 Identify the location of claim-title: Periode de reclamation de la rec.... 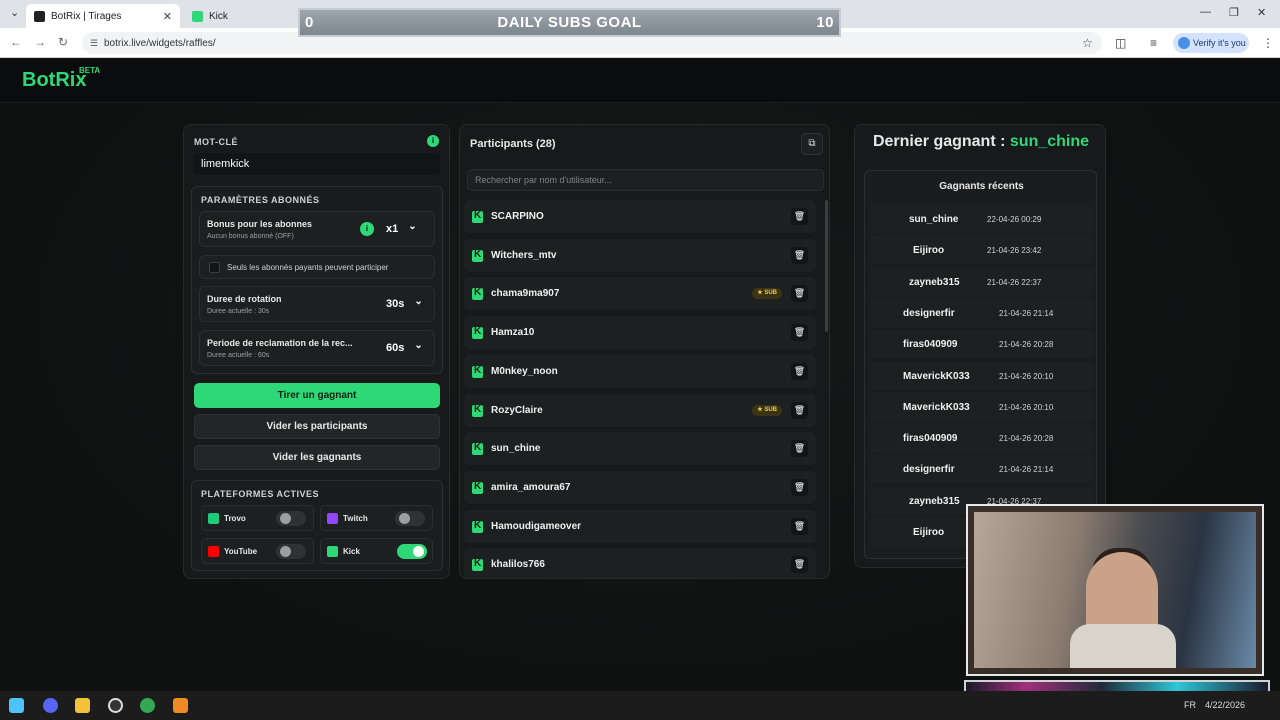
(280, 343).